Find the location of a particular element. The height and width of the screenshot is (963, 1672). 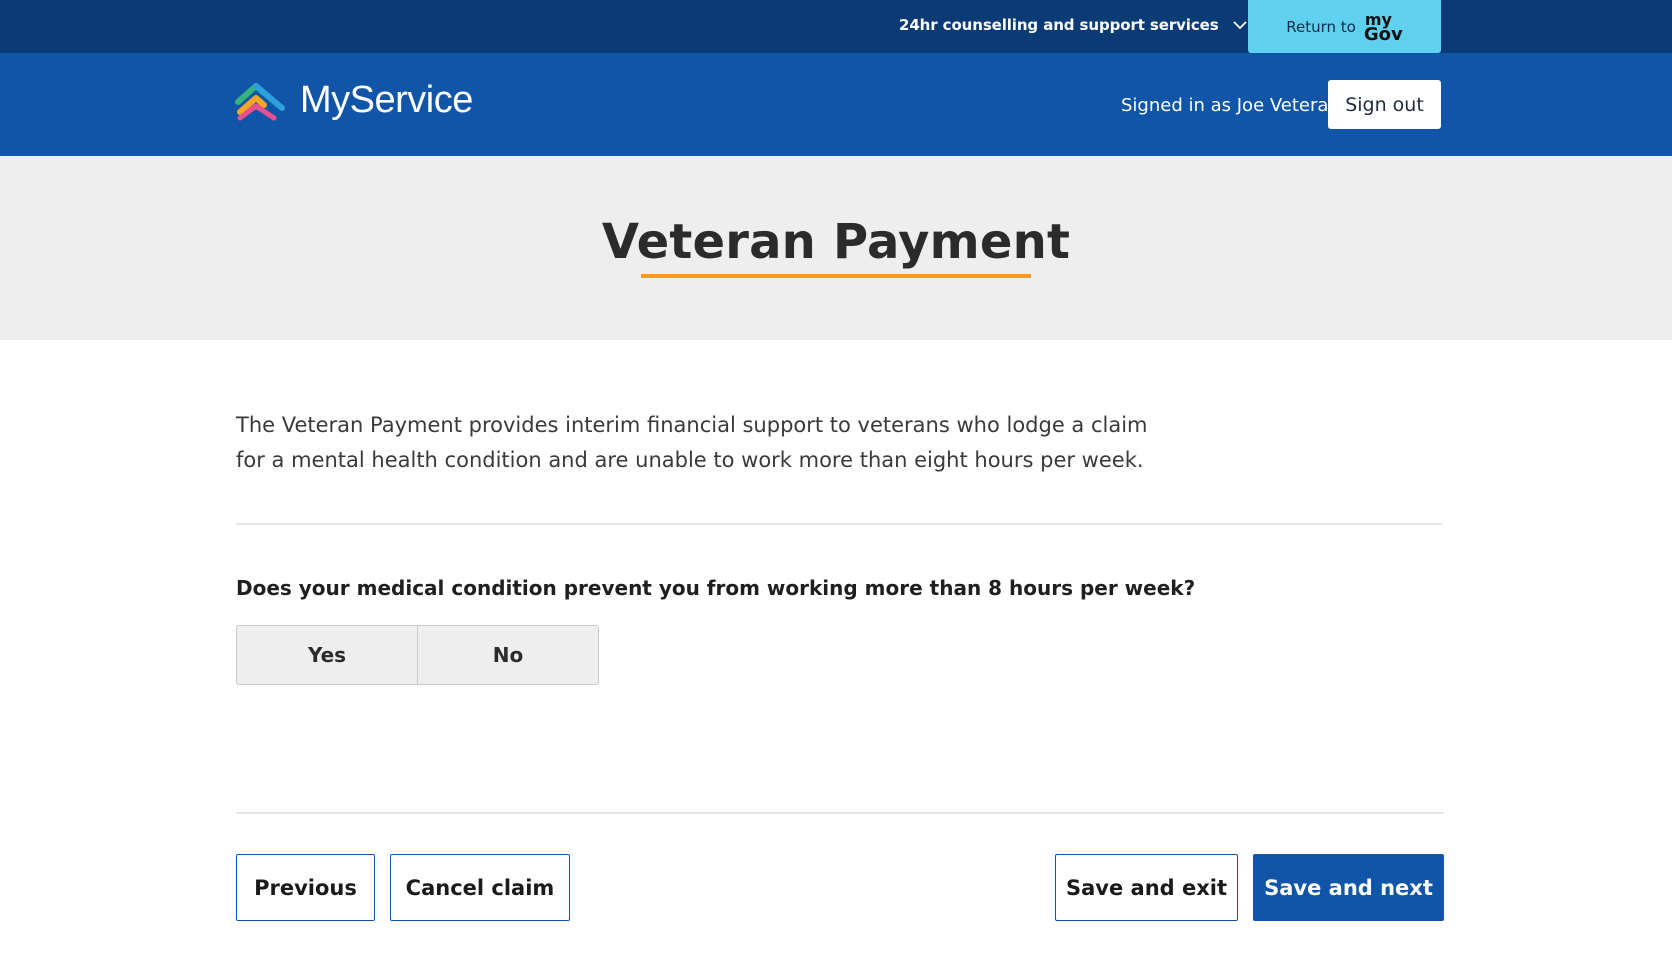

return-to-mygov-button: Return to my Gov is located at coordinates (1344, 26).